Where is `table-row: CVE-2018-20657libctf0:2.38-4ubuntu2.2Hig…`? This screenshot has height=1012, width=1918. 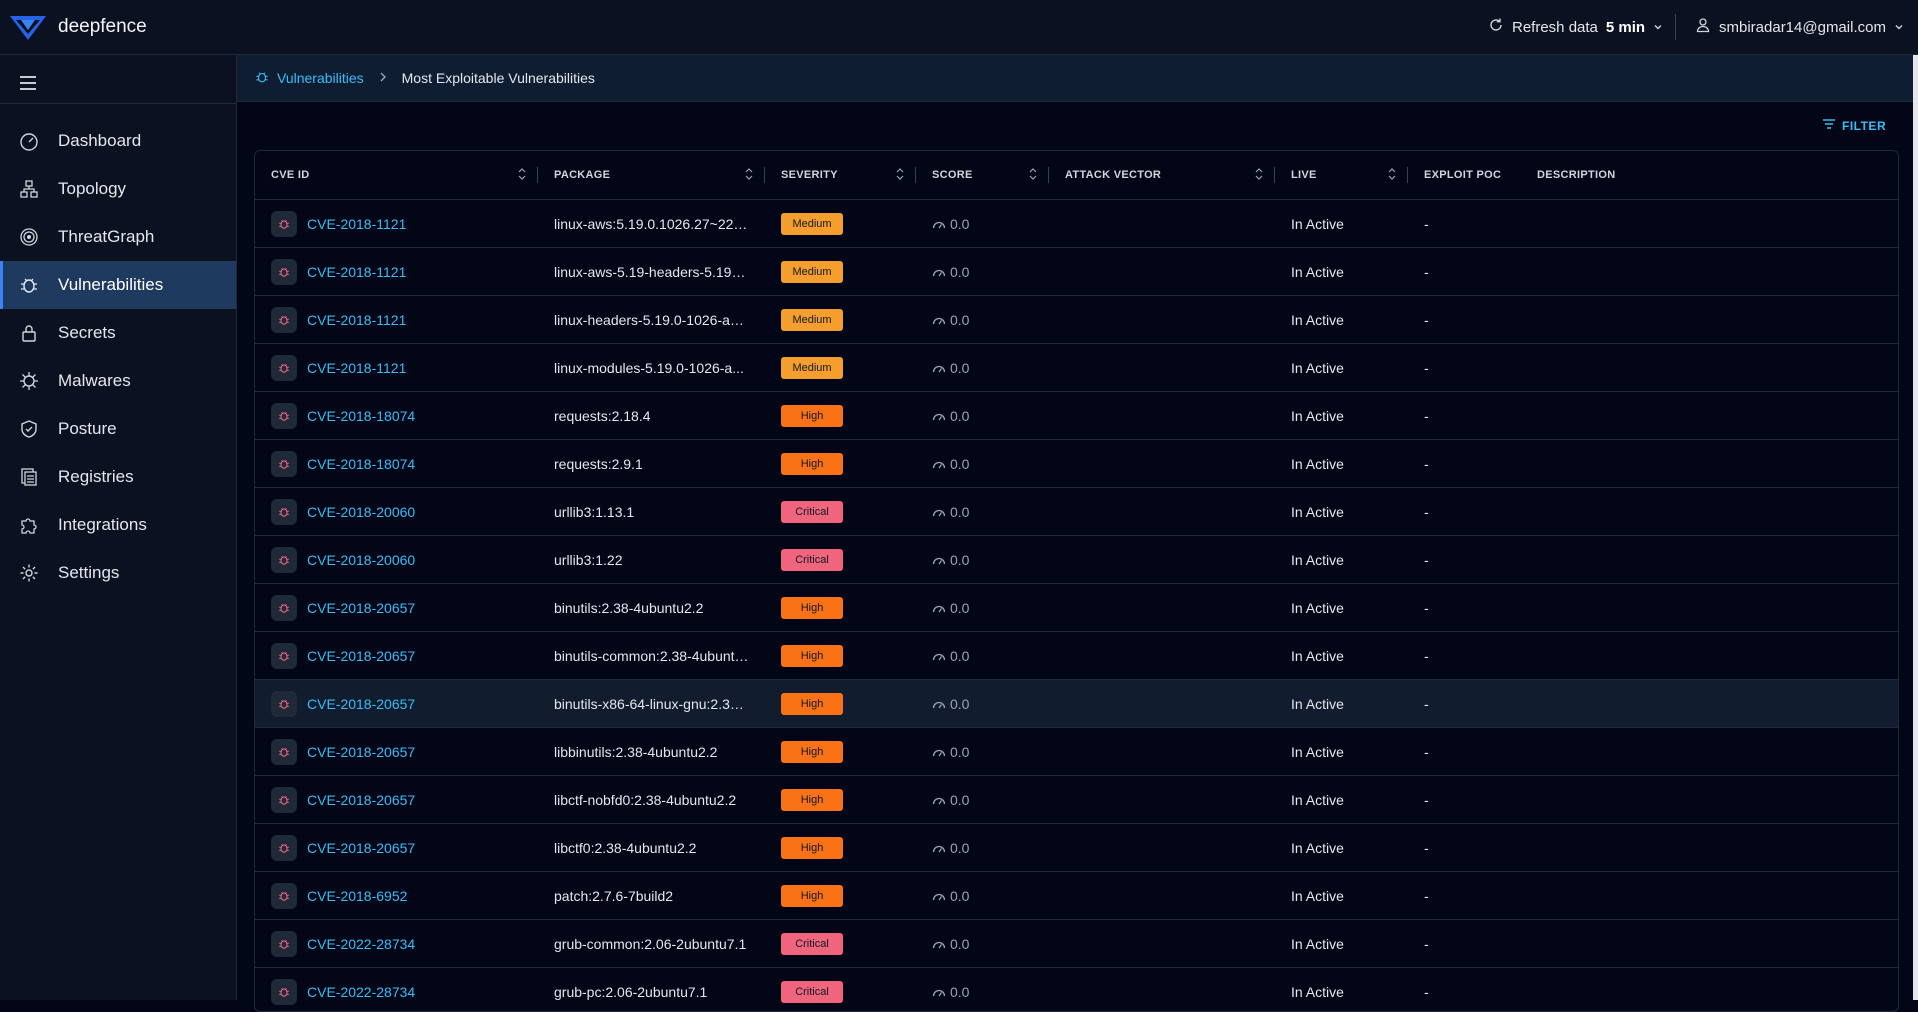 table-row: CVE-2018-20657libctf0:2.38-4ubuntu2.2Hig… is located at coordinates (1076, 848).